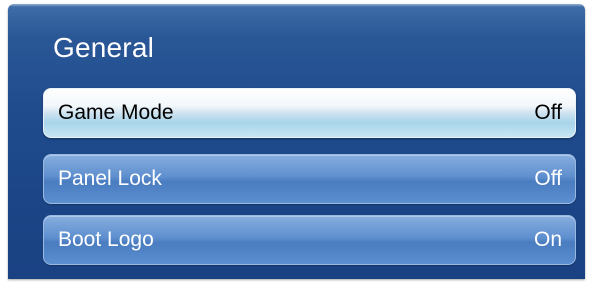 This screenshot has height=289, width=593. What do you see at coordinates (116, 112) in the screenshot?
I see `menu-item-label: Game Mode` at bounding box center [116, 112].